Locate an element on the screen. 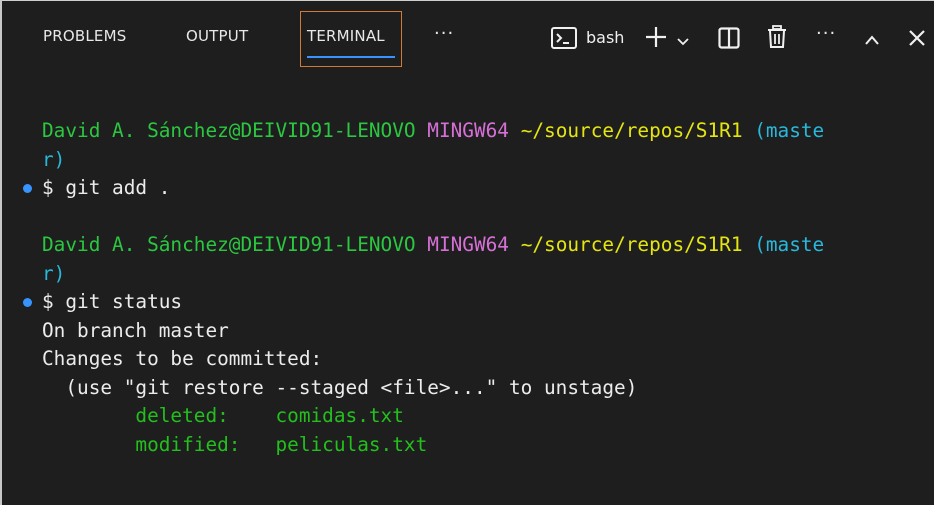 This screenshot has width=934, height=505. terminal-shell-icon is located at coordinates (564, 40).